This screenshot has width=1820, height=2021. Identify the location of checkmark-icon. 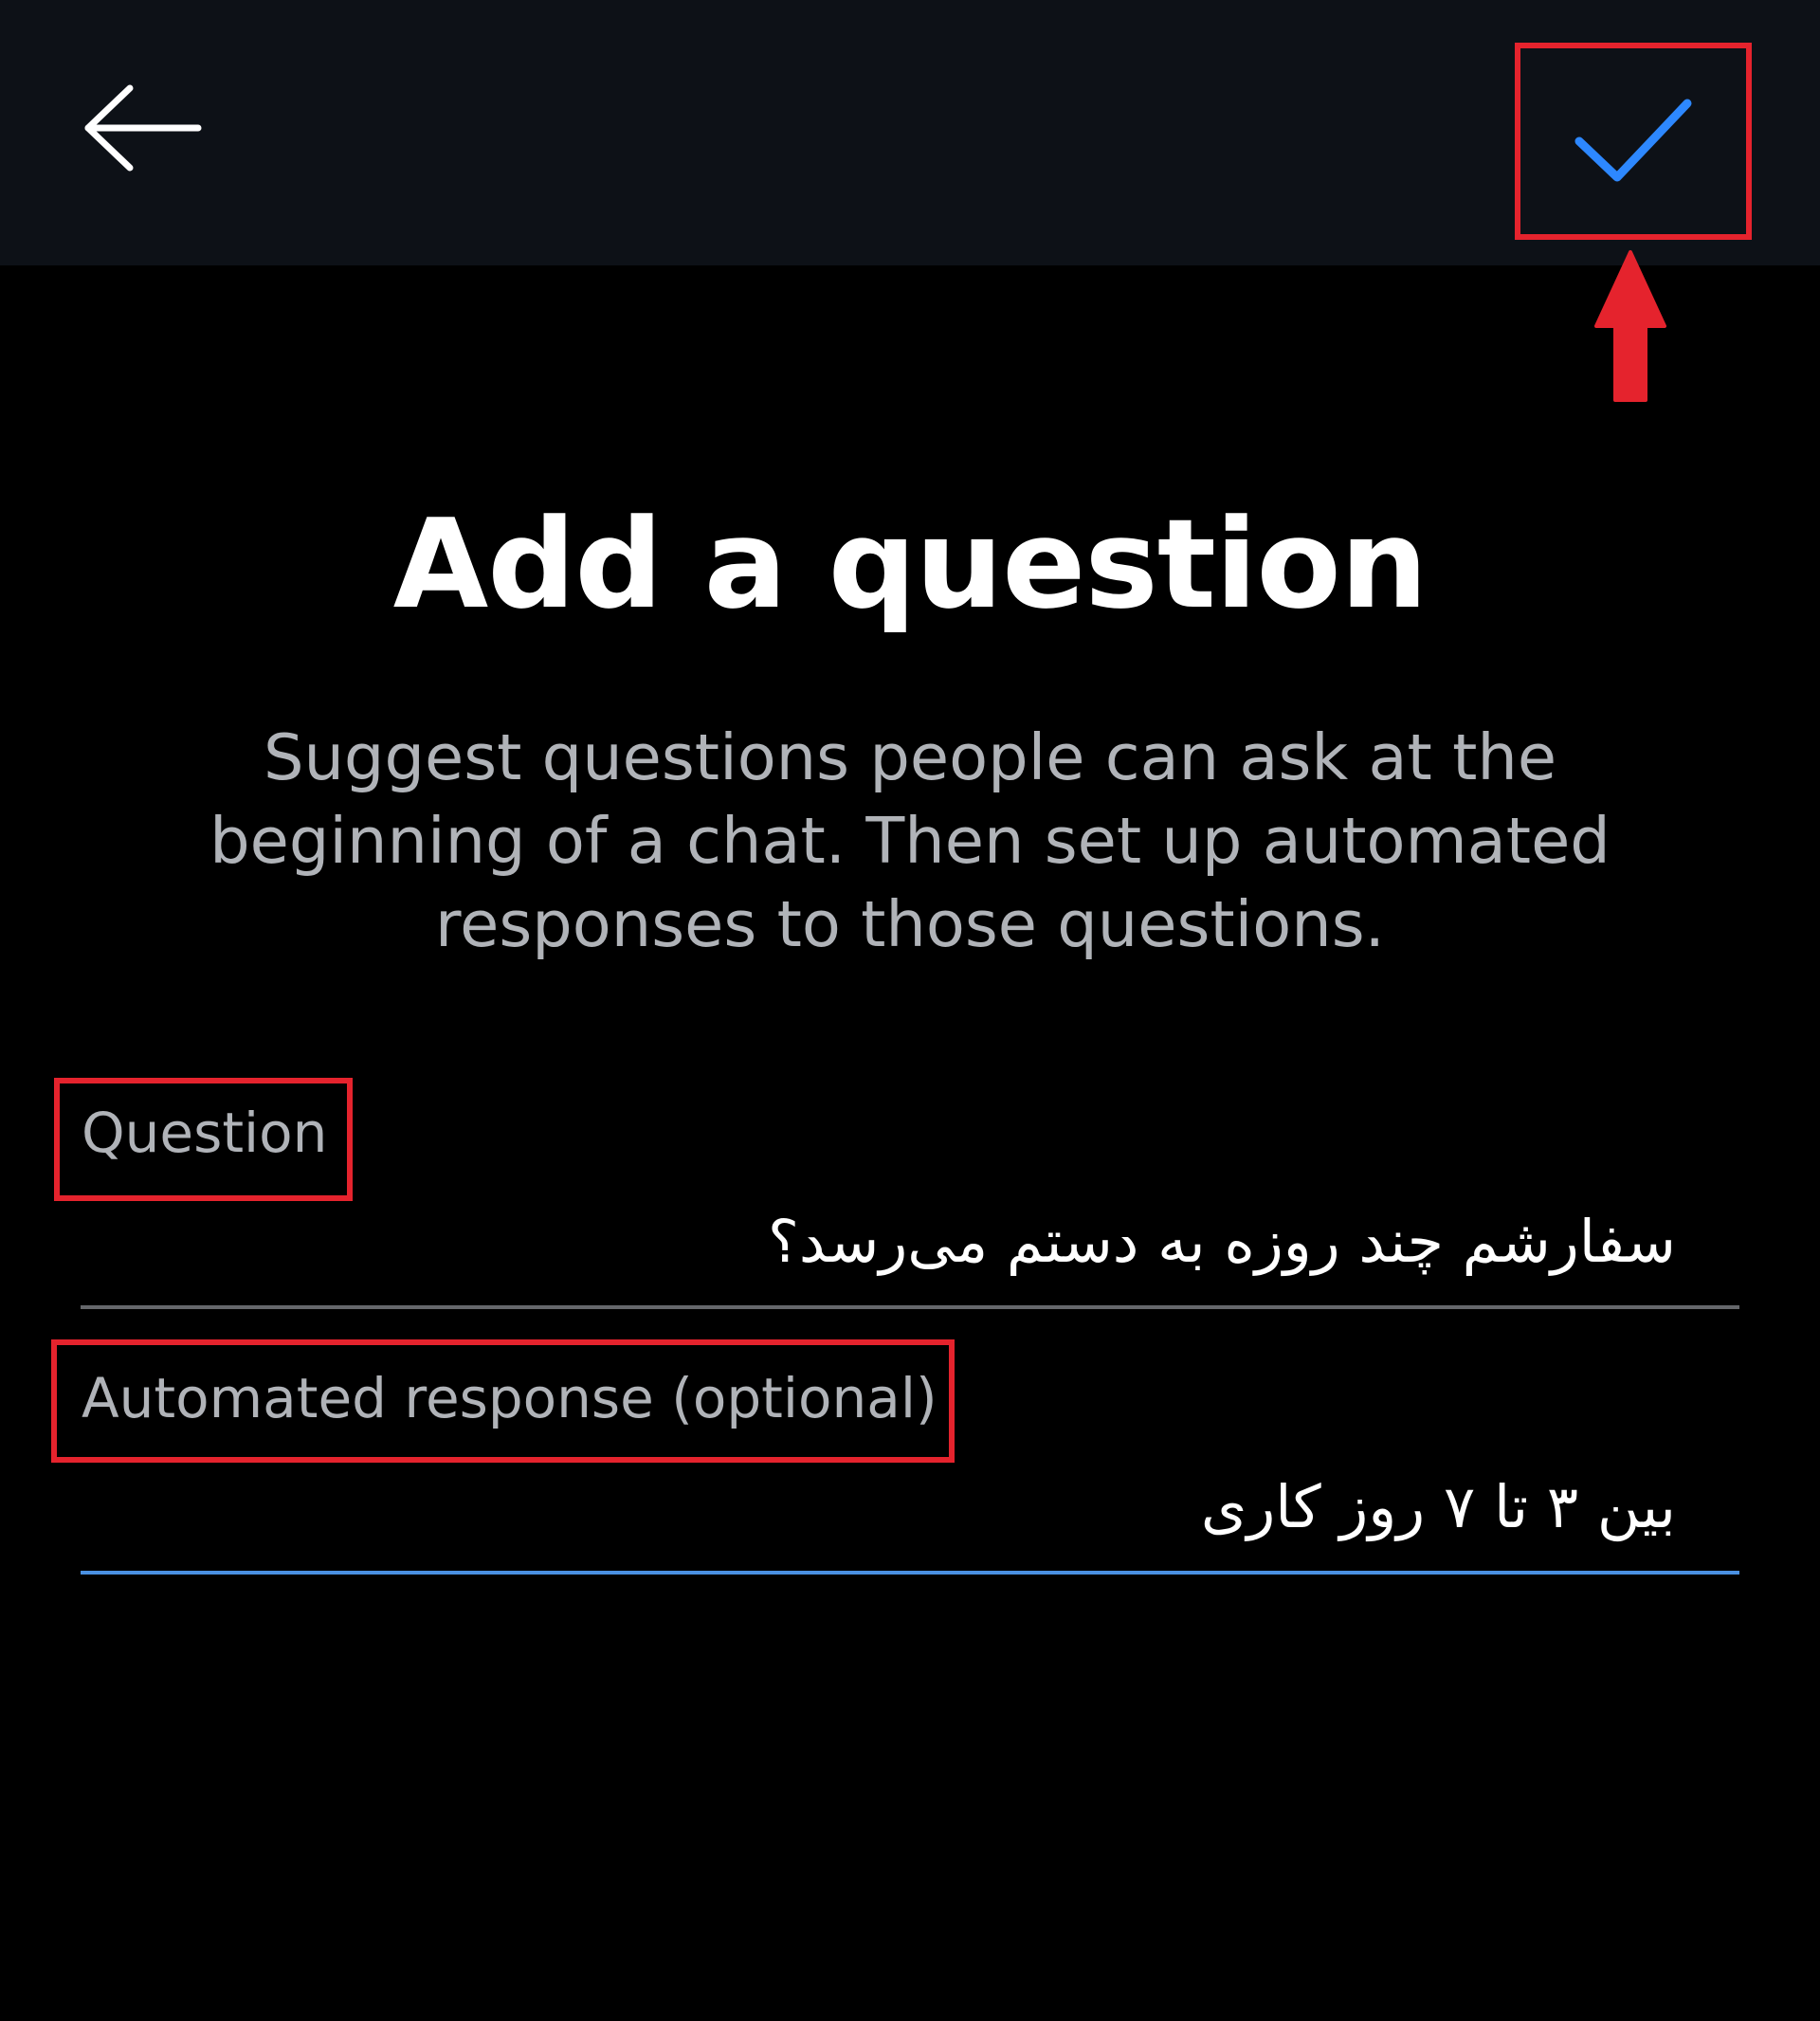
(1633, 140).